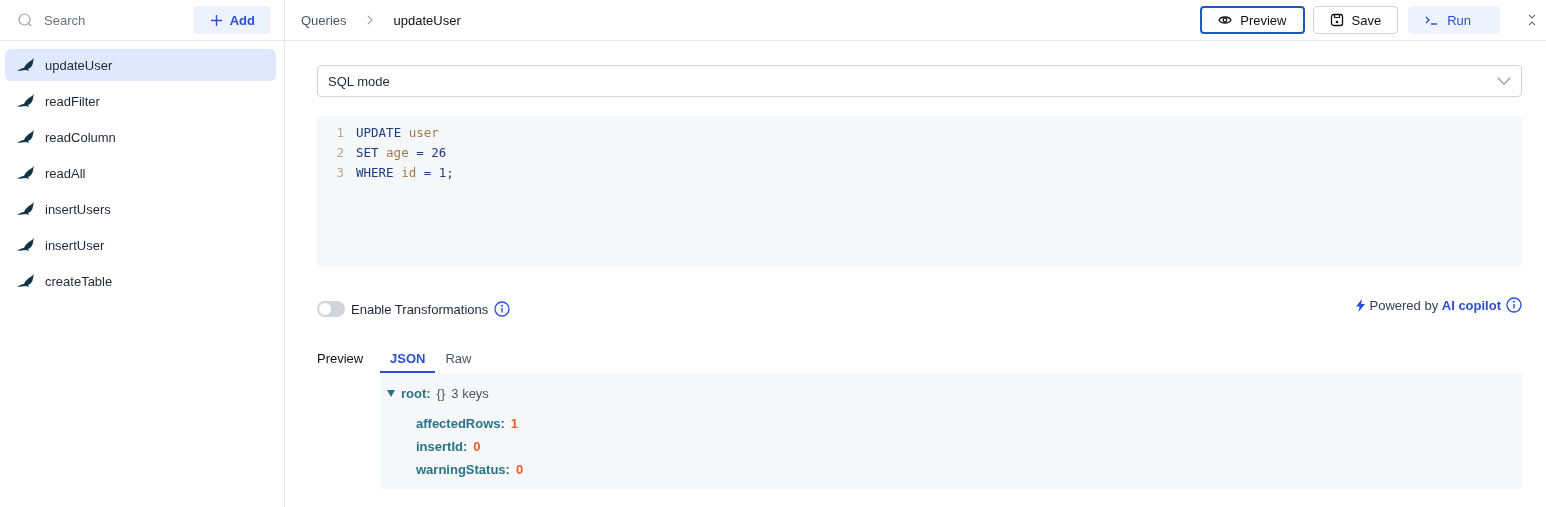  Describe the element at coordinates (1435, 305) in the screenshot. I see `copilot-text: Powered by AI copilot` at that location.